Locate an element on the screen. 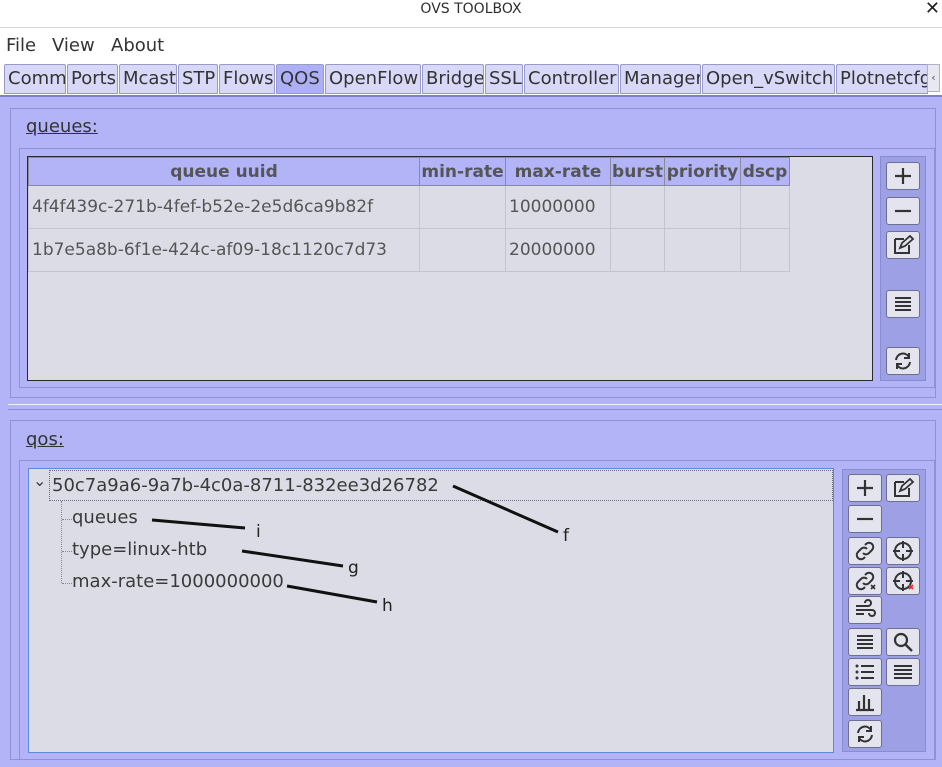 The image size is (942, 767). tab-scroll-left-icon: ‹ is located at coordinates (933, 78).